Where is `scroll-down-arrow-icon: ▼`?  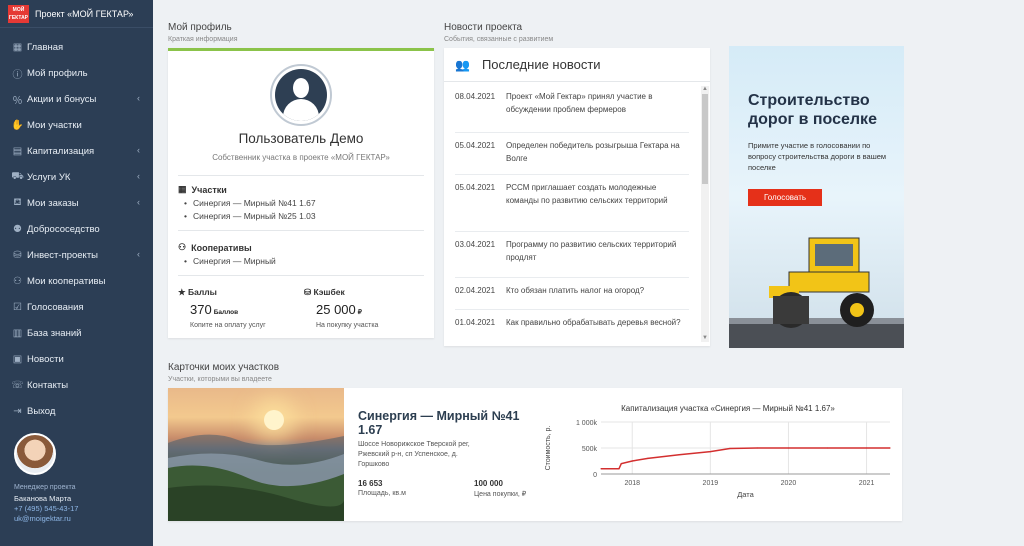 scroll-down-arrow-icon: ▼ is located at coordinates (705, 338).